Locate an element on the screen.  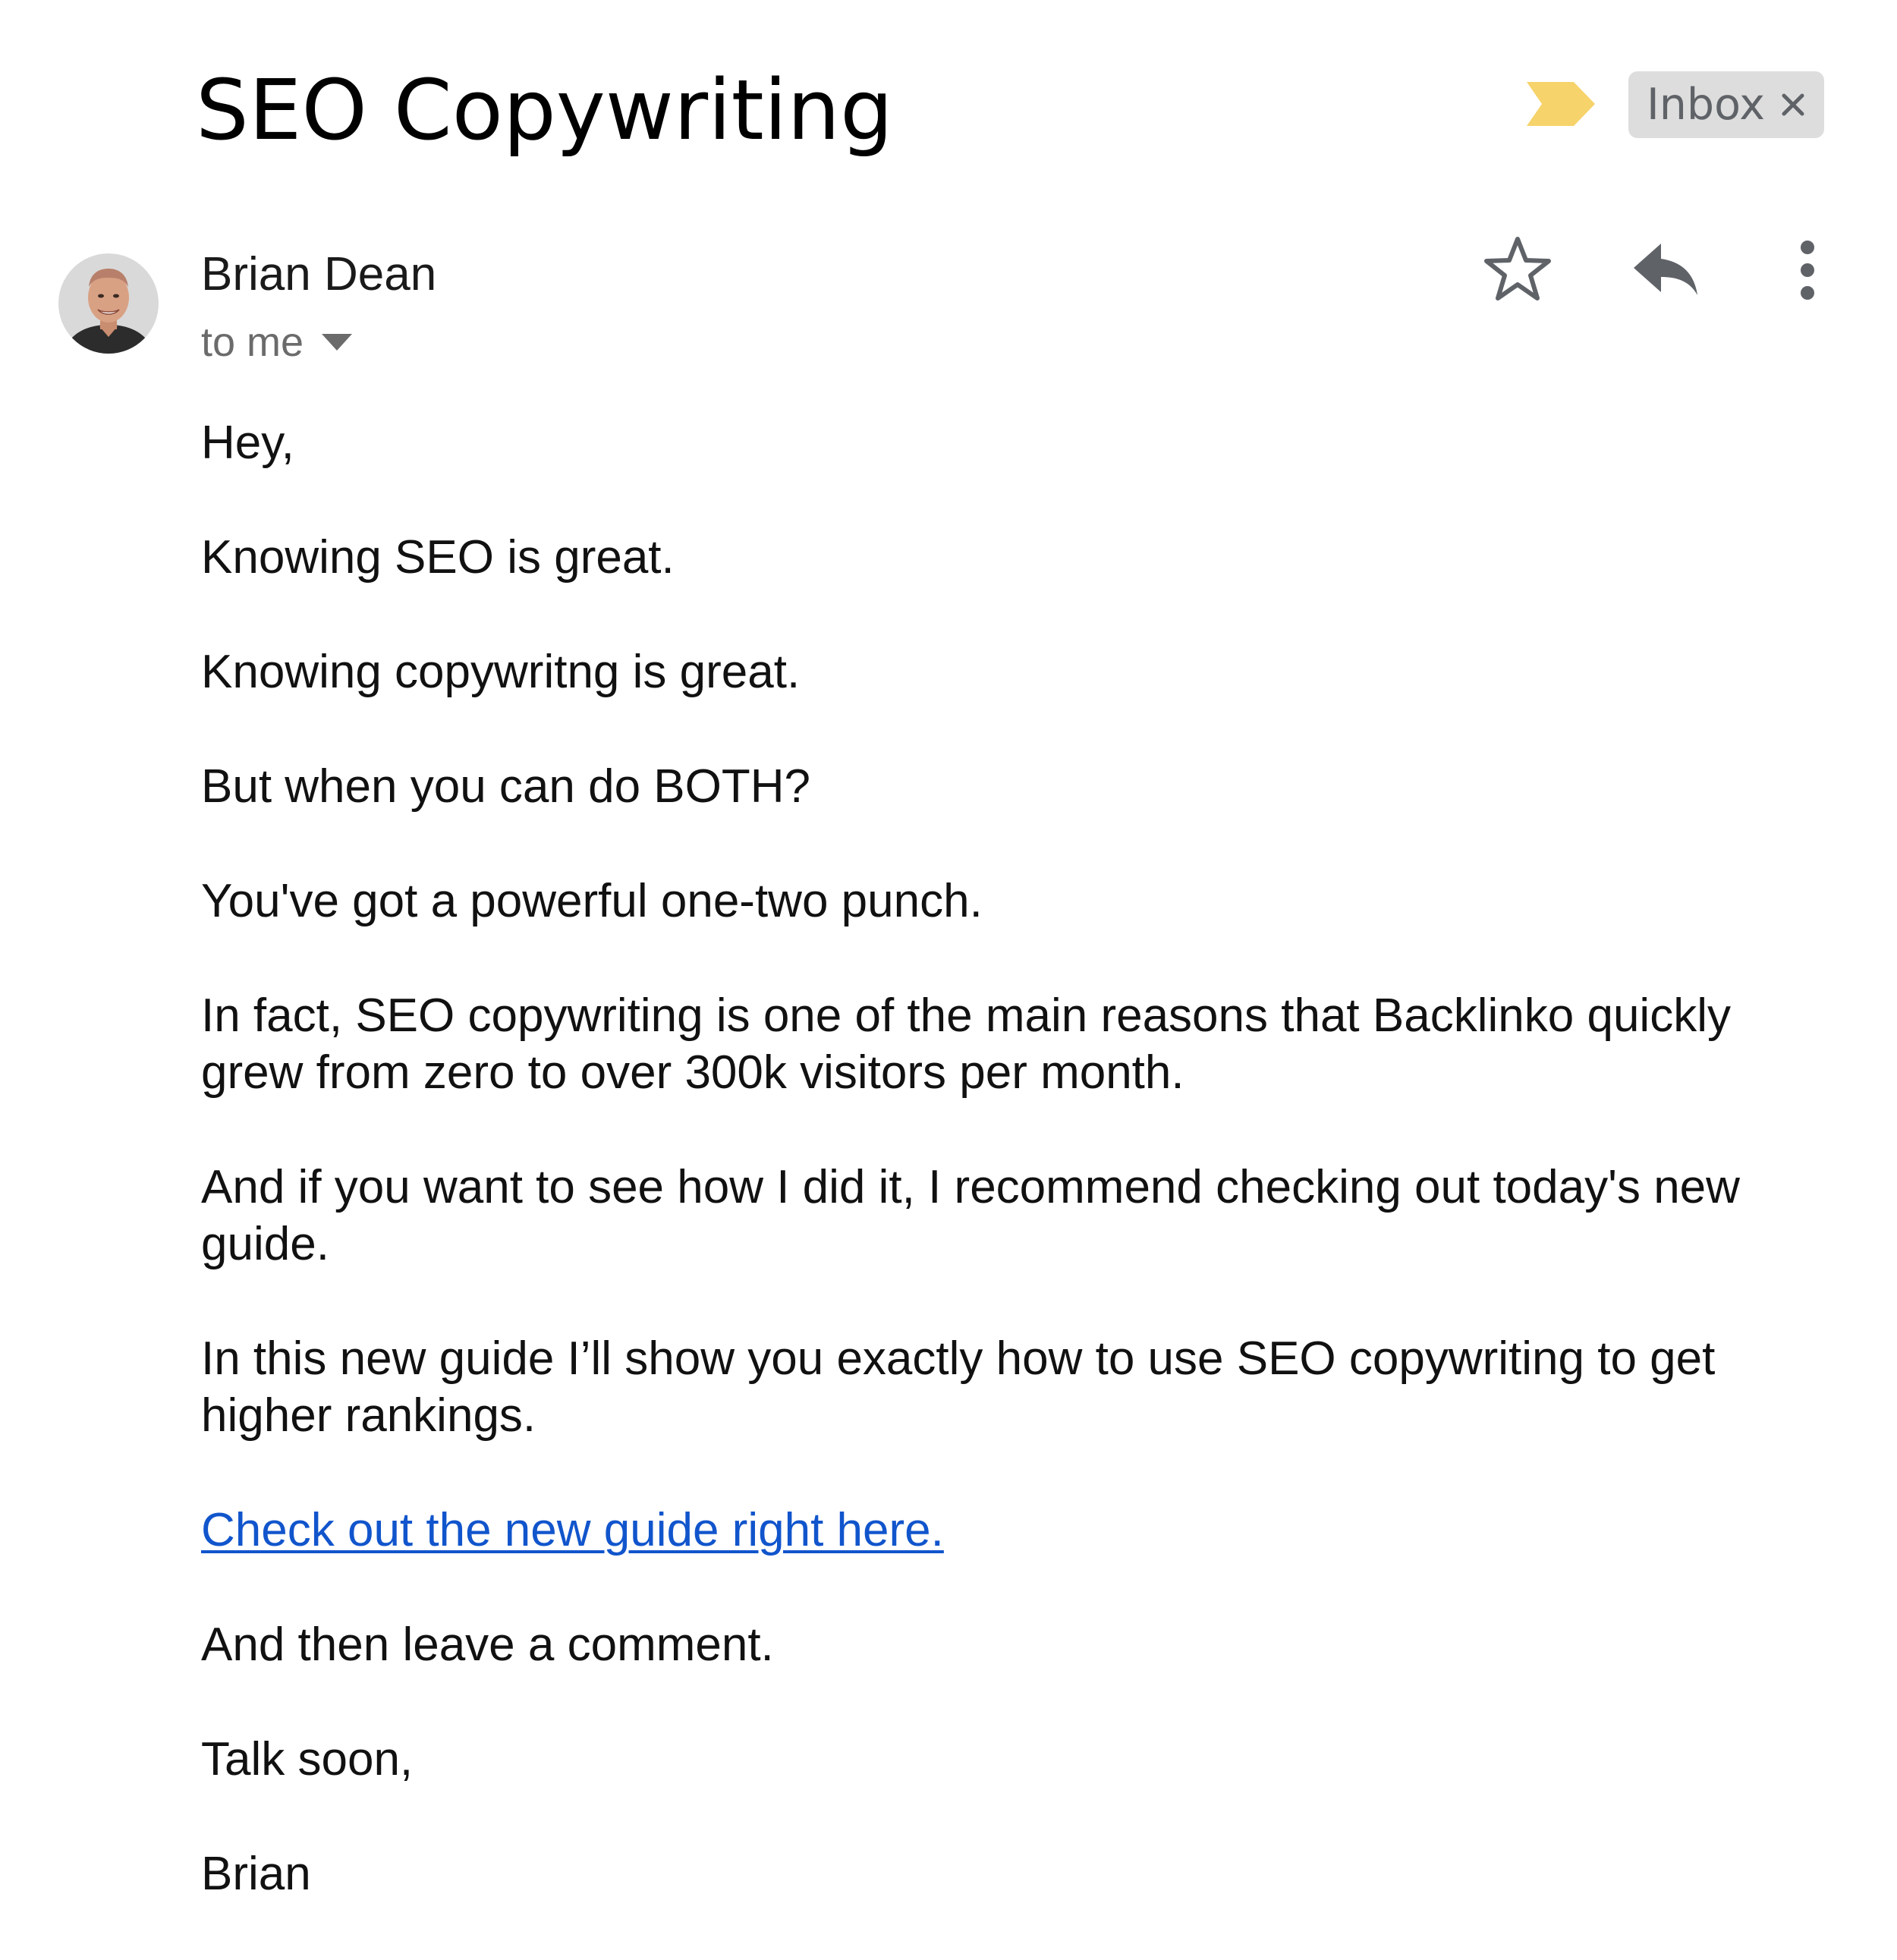
sender-name: Brian Dean is located at coordinates (319, 274).